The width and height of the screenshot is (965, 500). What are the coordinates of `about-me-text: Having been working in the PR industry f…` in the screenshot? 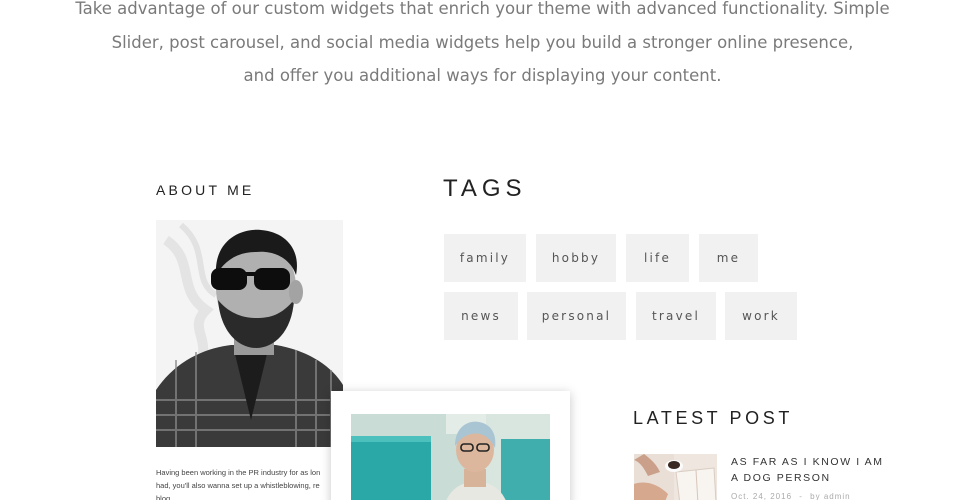 It's located at (246, 483).